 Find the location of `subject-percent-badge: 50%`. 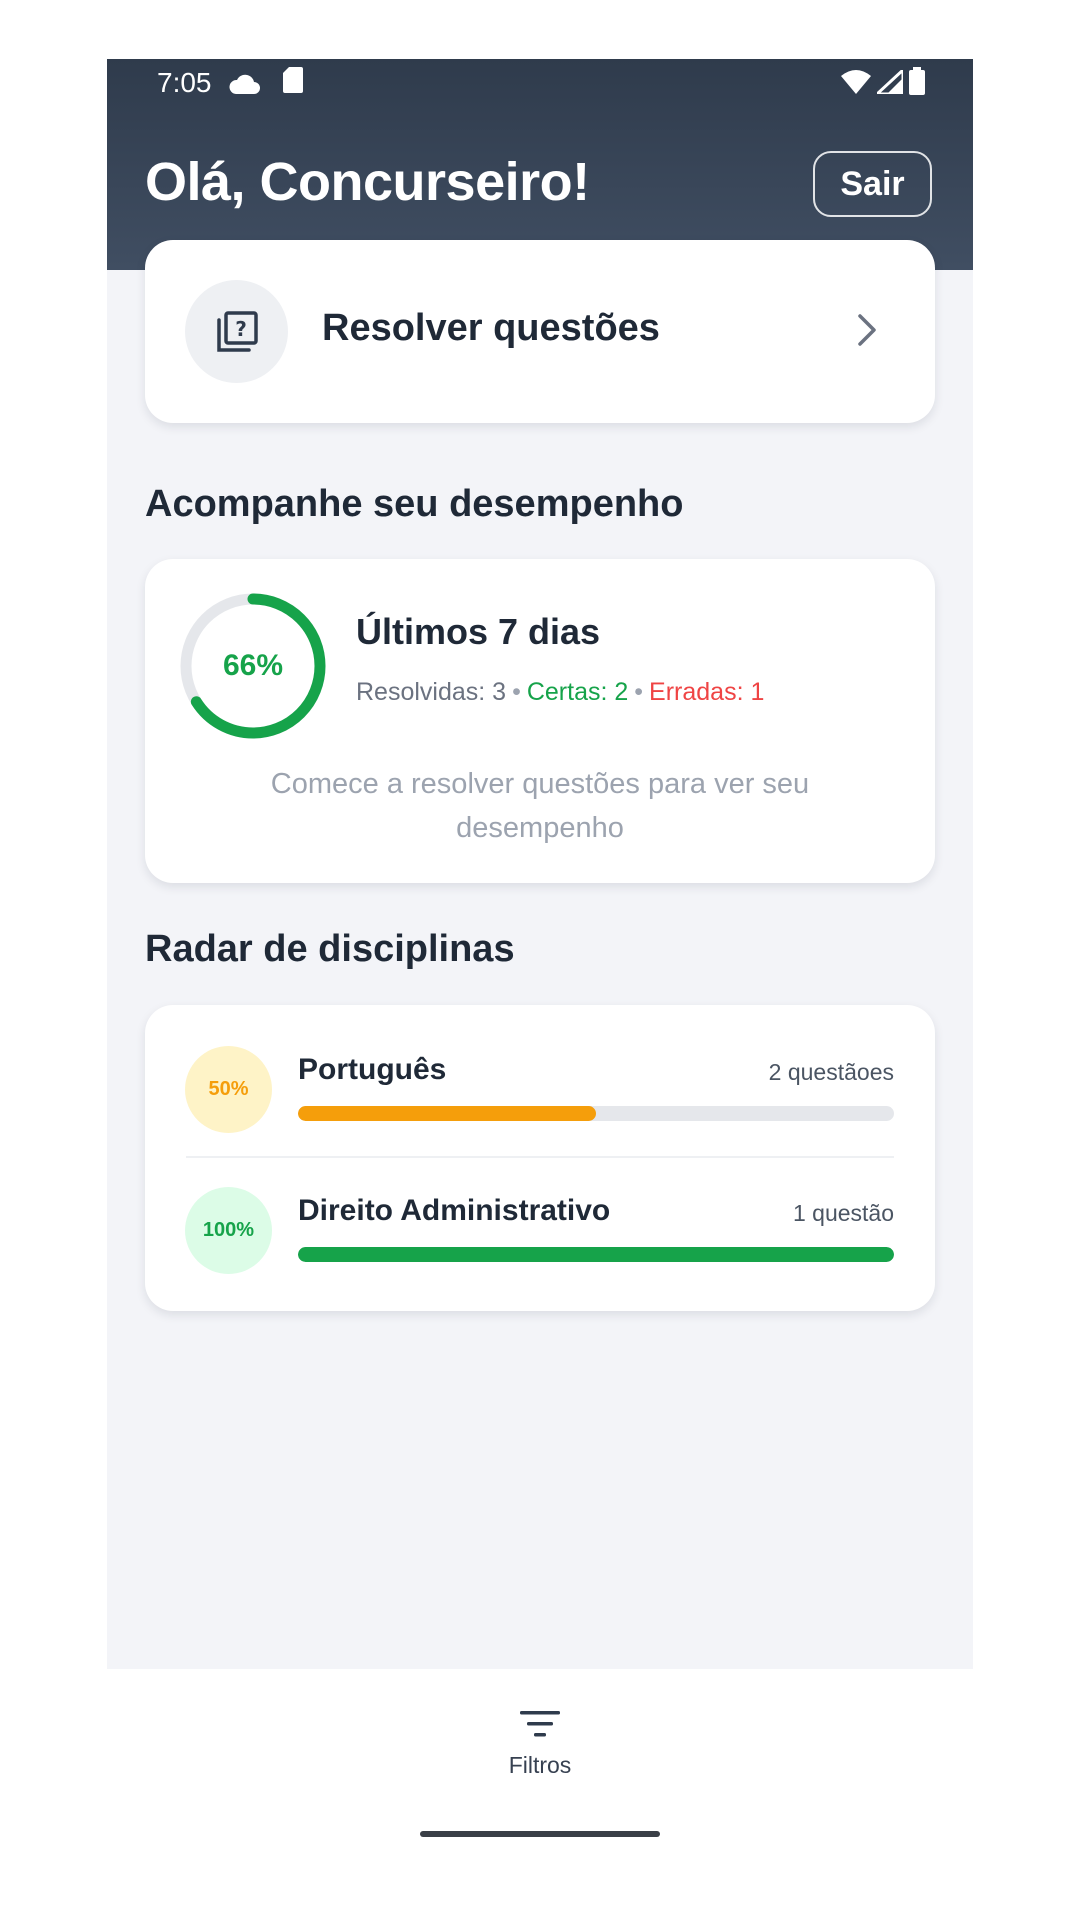

subject-percent-badge: 50% is located at coordinates (228, 1089).